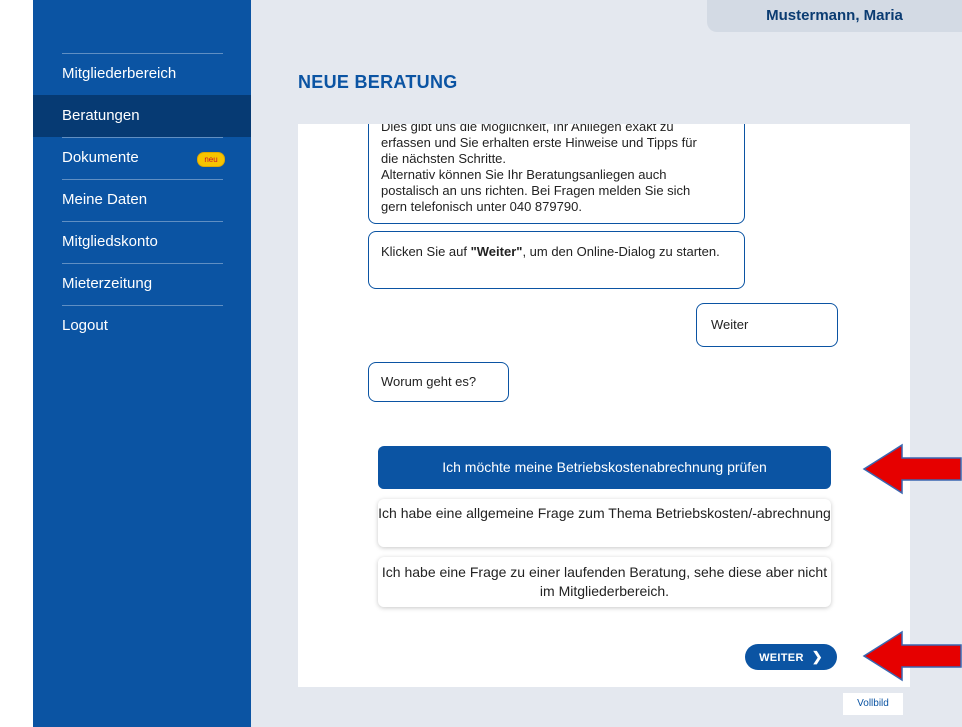  What do you see at coordinates (426, 251) in the screenshot?
I see `bot-message-text: Klicken Sie auf` at bounding box center [426, 251].